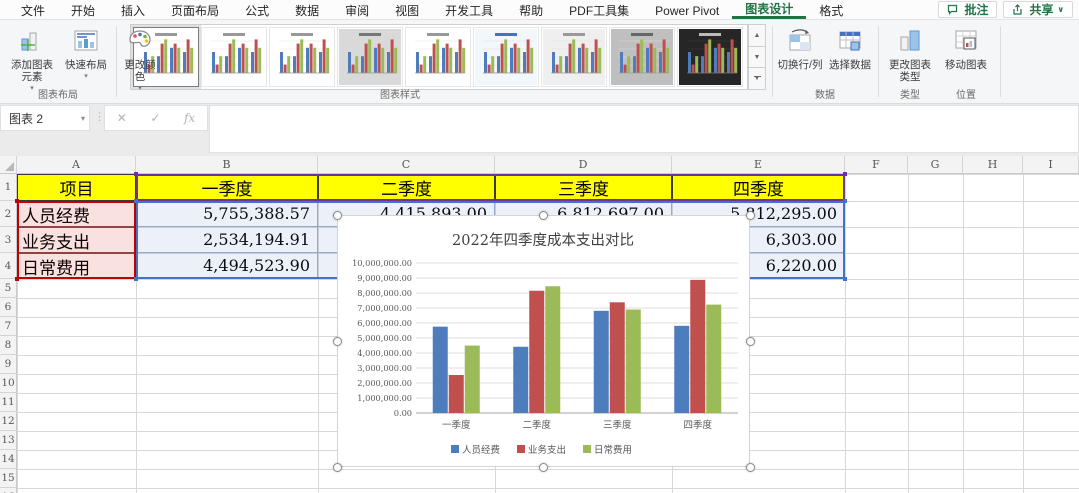  I want to click on tab-图表设计: 图表设计, so click(769, 9).